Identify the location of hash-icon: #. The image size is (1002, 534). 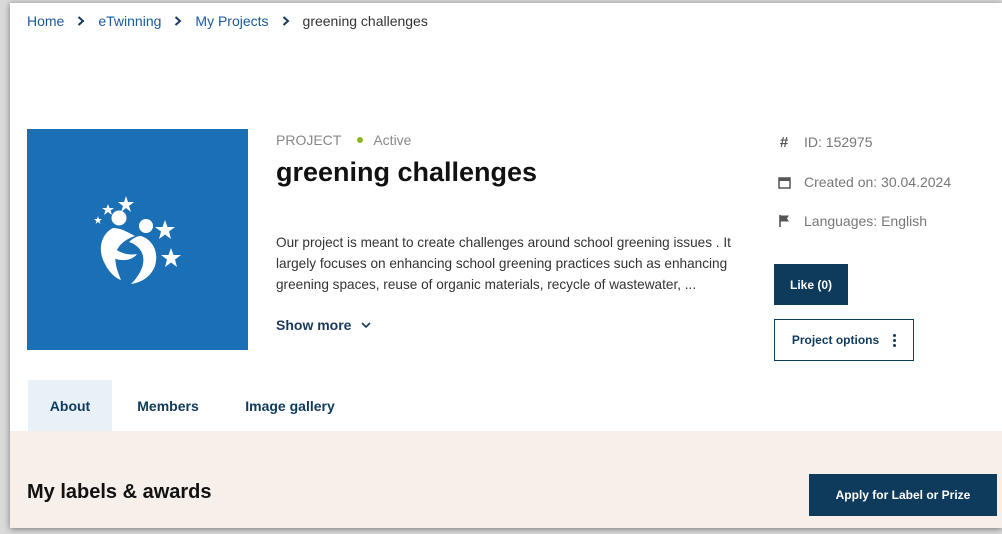
(784, 142).